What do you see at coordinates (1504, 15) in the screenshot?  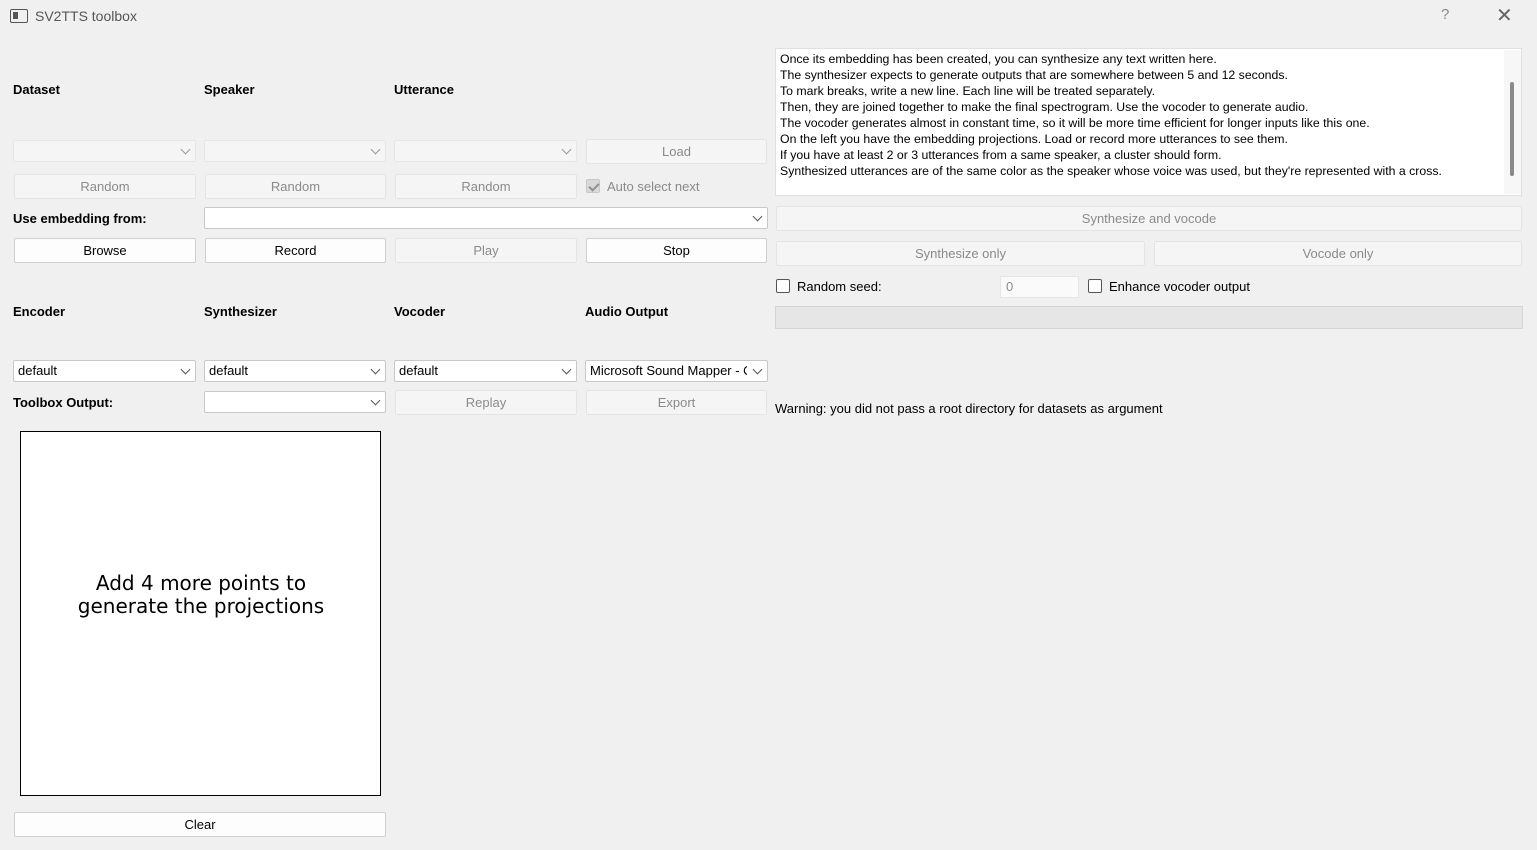 I see `close-icon: ✕` at bounding box center [1504, 15].